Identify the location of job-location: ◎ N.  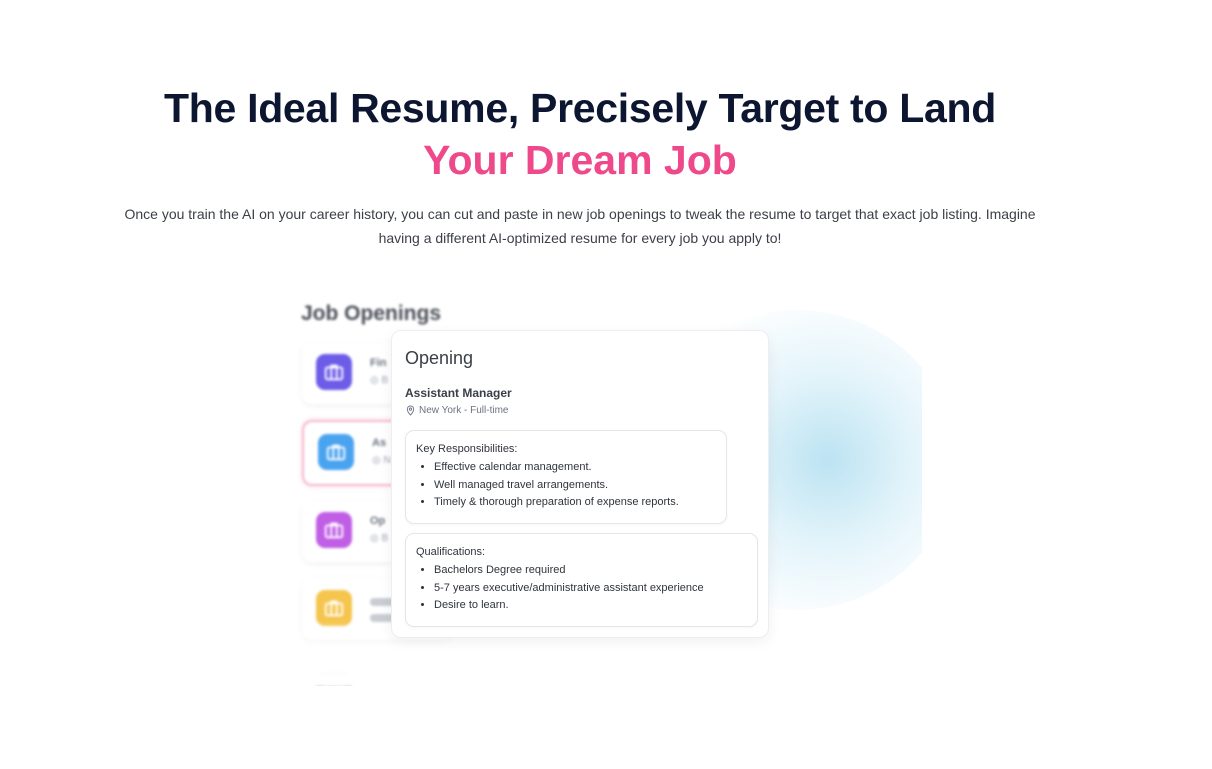
(381, 460).